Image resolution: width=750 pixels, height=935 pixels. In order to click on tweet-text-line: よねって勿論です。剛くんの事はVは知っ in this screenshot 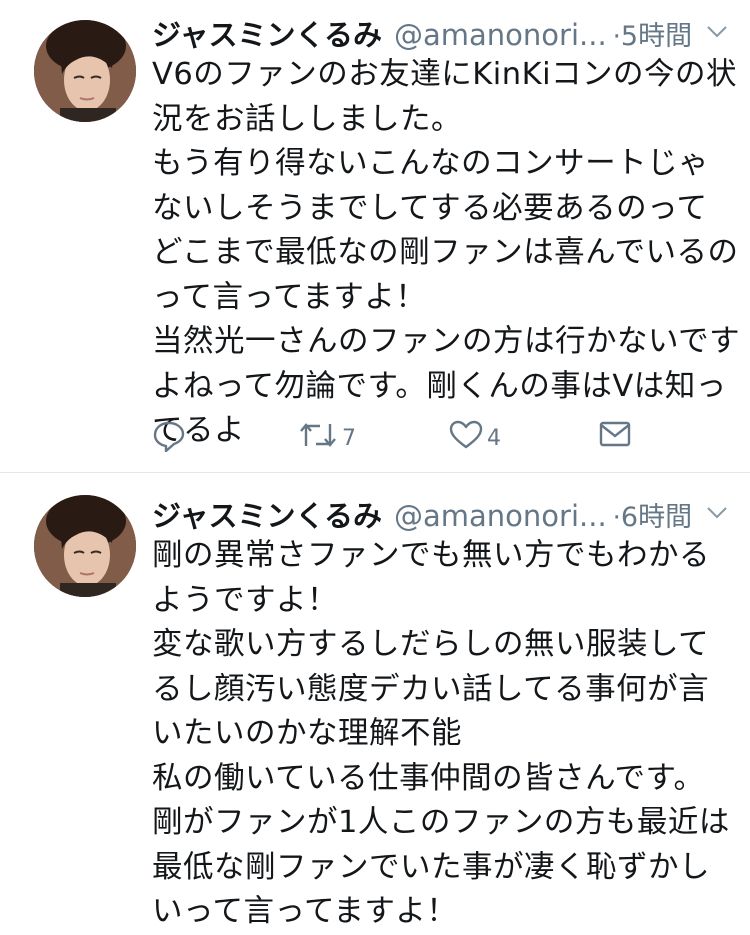, I will do `click(439, 386)`.